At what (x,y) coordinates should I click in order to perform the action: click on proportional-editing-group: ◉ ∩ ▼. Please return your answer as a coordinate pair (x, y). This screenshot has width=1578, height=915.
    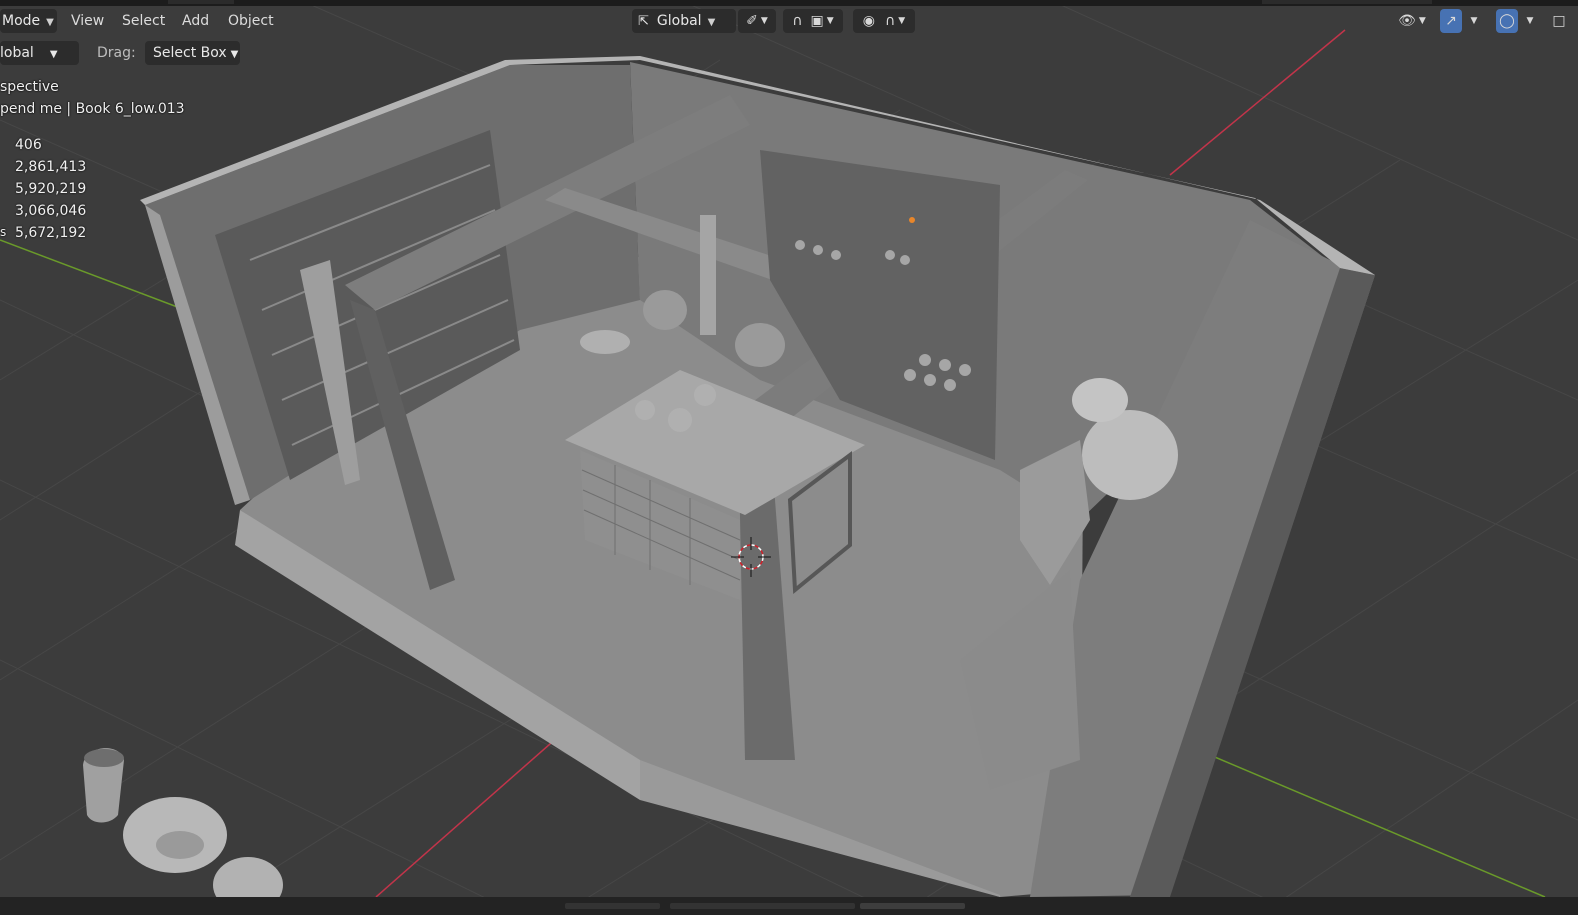
    Looking at the image, I should click on (884, 21).